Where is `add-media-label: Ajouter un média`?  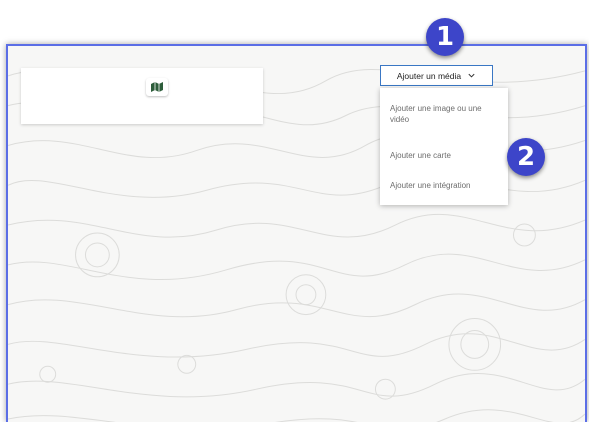
add-media-label: Ajouter un média is located at coordinates (429, 75).